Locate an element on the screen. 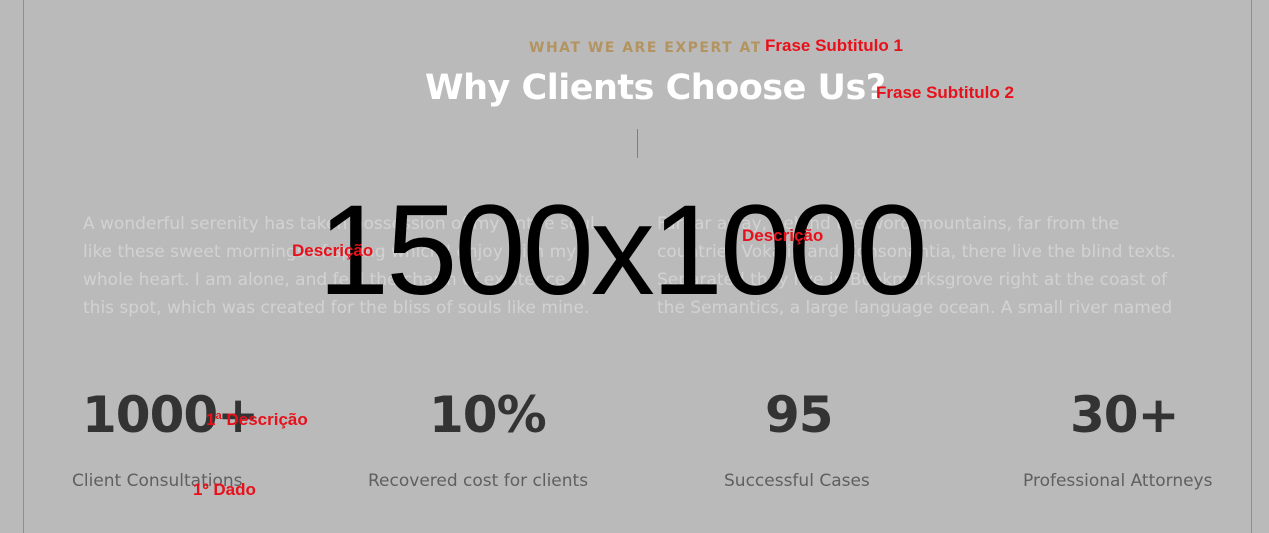 The width and height of the screenshot is (1269, 533). frame-left-border is located at coordinates (23, 266).